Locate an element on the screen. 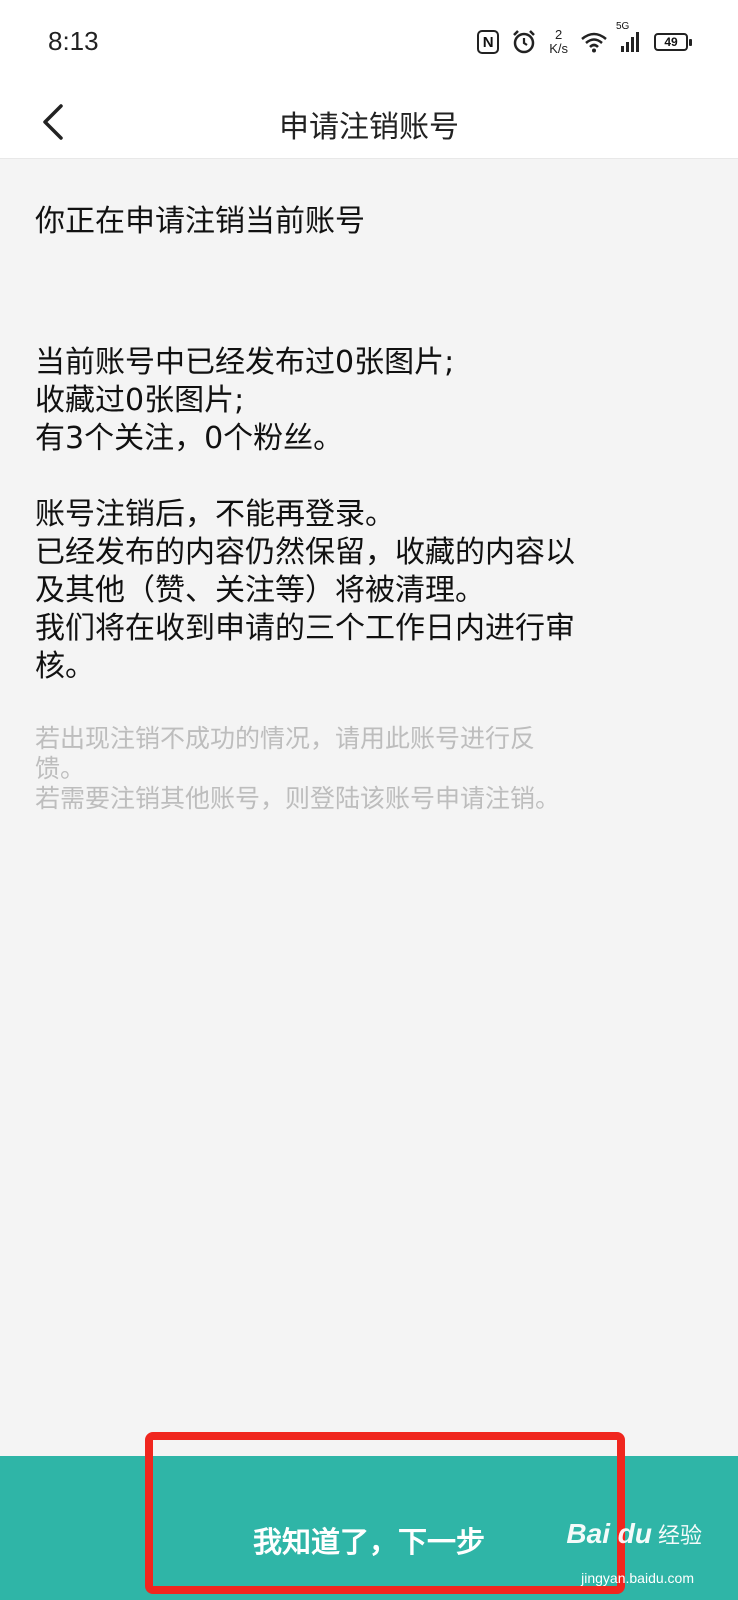  rule-line: 及其他（赞、关注等）将被清理。 is located at coordinates (260, 590).